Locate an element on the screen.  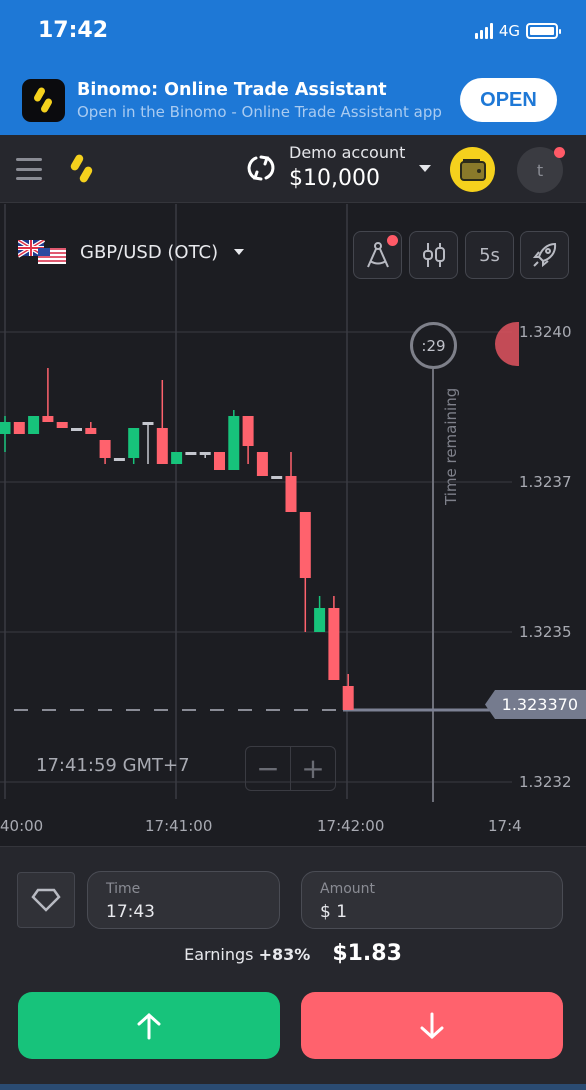
signal-icon is located at coordinates (483, 31).